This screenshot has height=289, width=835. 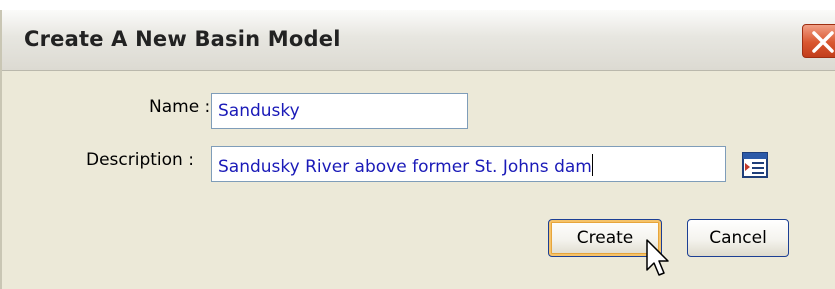 What do you see at coordinates (755, 165) in the screenshot?
I see `description-editor-icon` at bounding box center [755, 165].